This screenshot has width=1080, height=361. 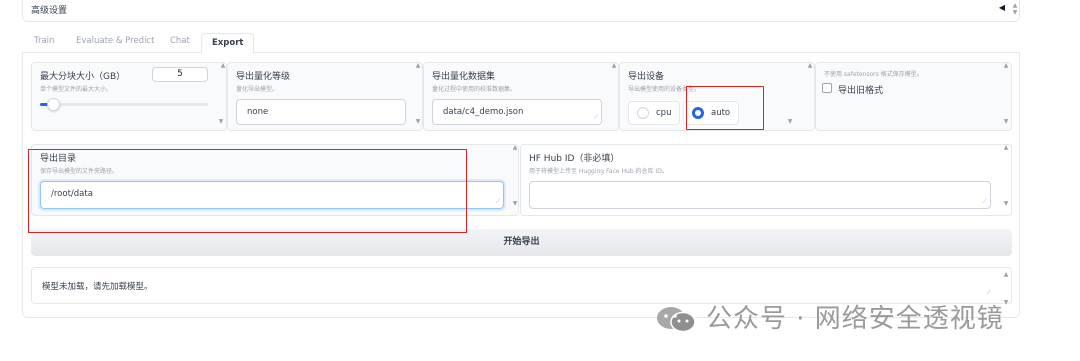 What do you see at coordinates (574, 159) in the screenshot?
I see `hub-id-label: HF Hub ID（非必填）` at bounding box center [574, 159].